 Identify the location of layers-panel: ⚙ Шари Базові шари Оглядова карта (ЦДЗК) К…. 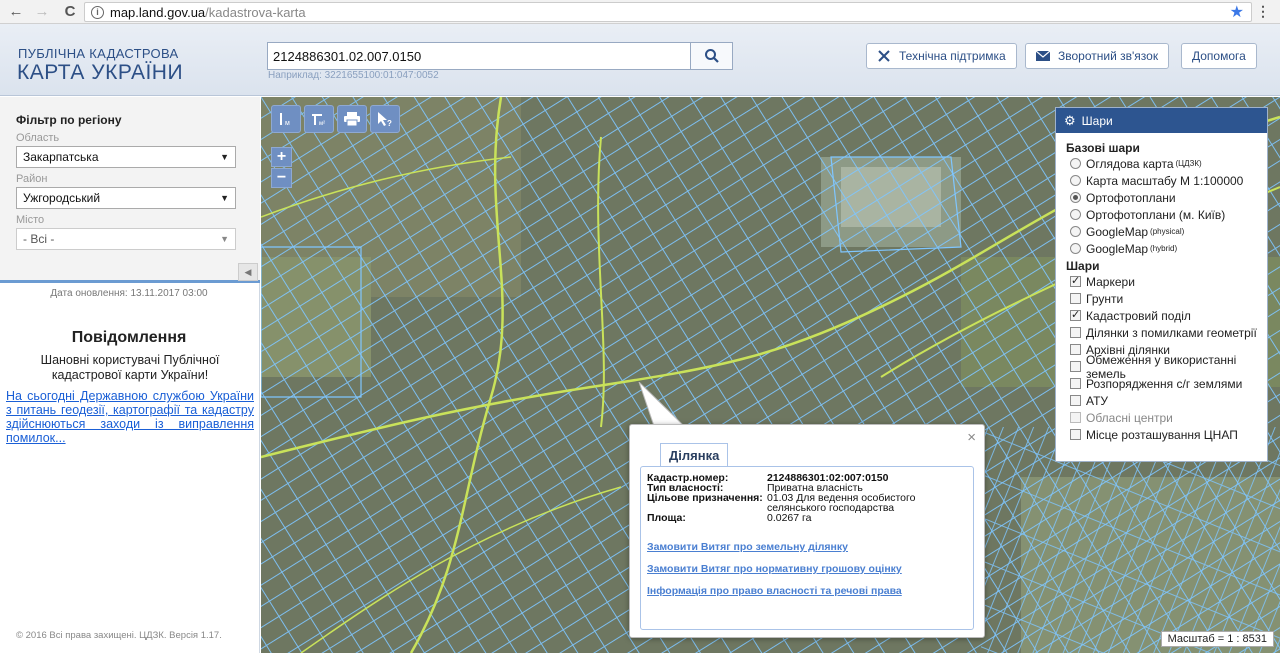
(1161, 284).